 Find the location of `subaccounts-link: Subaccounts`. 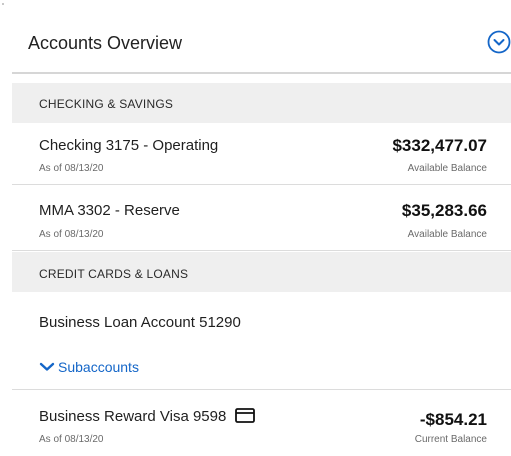

subaccounts-link: Subaccounts is located at coordinates (89, 367).